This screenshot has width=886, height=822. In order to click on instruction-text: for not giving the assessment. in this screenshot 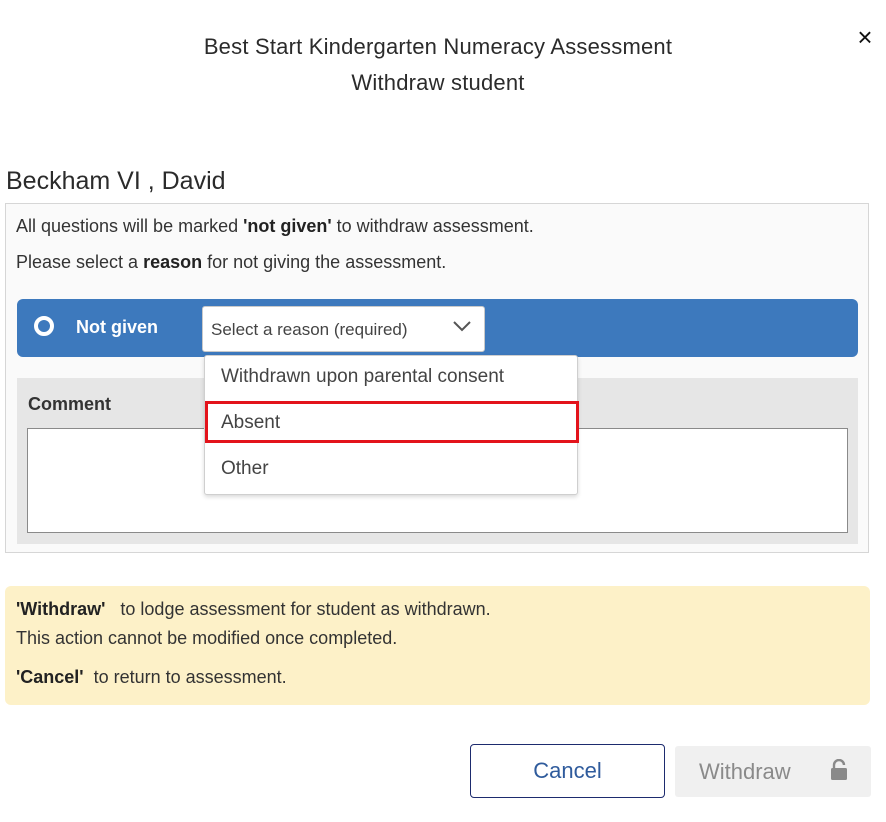, I will do `click(324, 262)`.